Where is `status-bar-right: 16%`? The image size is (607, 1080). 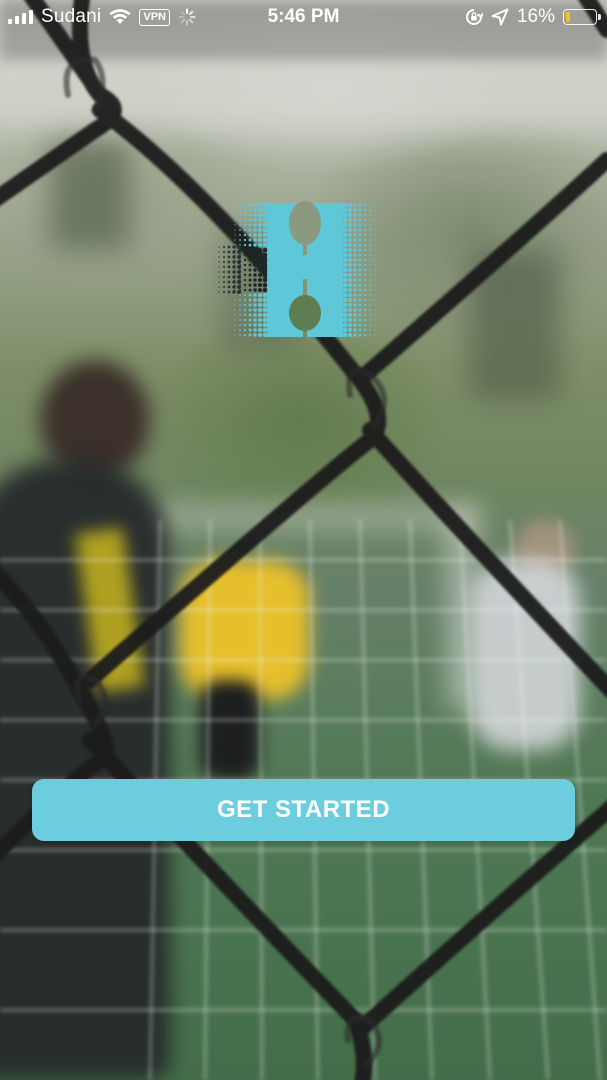
status-bar-right: 16% is located at coordinates (533, 17).